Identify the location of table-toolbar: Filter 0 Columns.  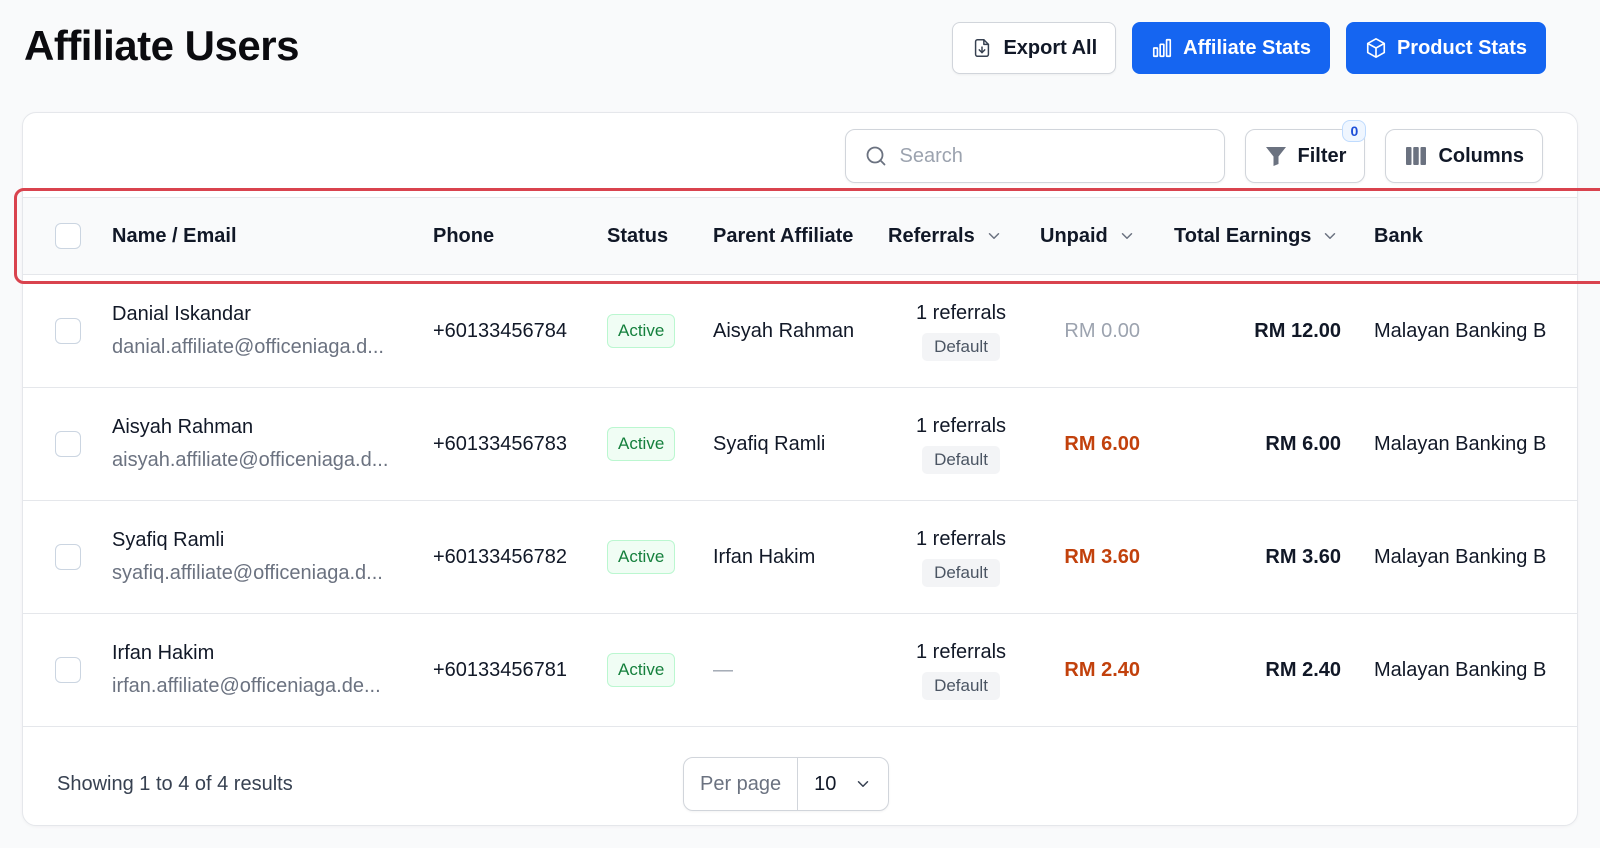
(1193, 151).